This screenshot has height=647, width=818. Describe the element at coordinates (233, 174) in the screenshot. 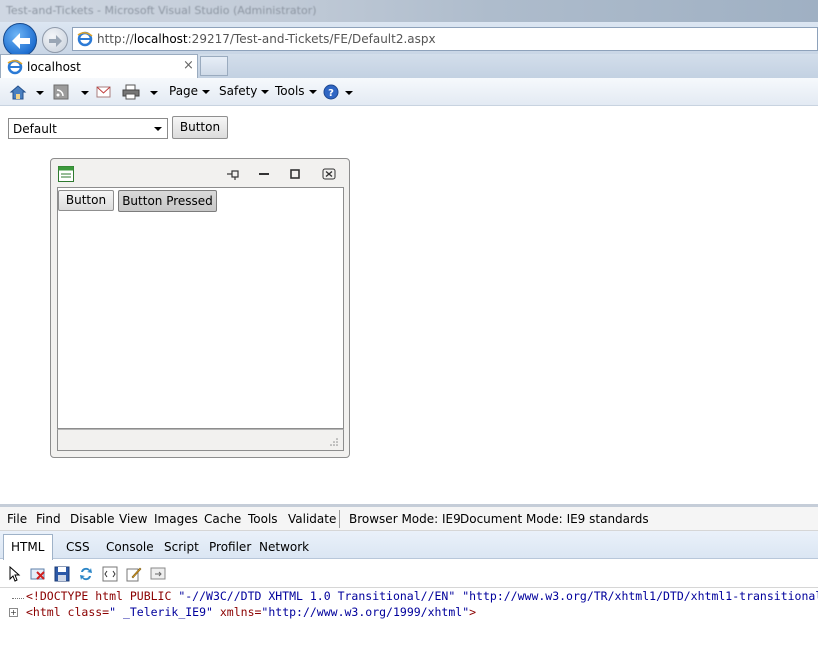

I see `pin-icon` at that location.